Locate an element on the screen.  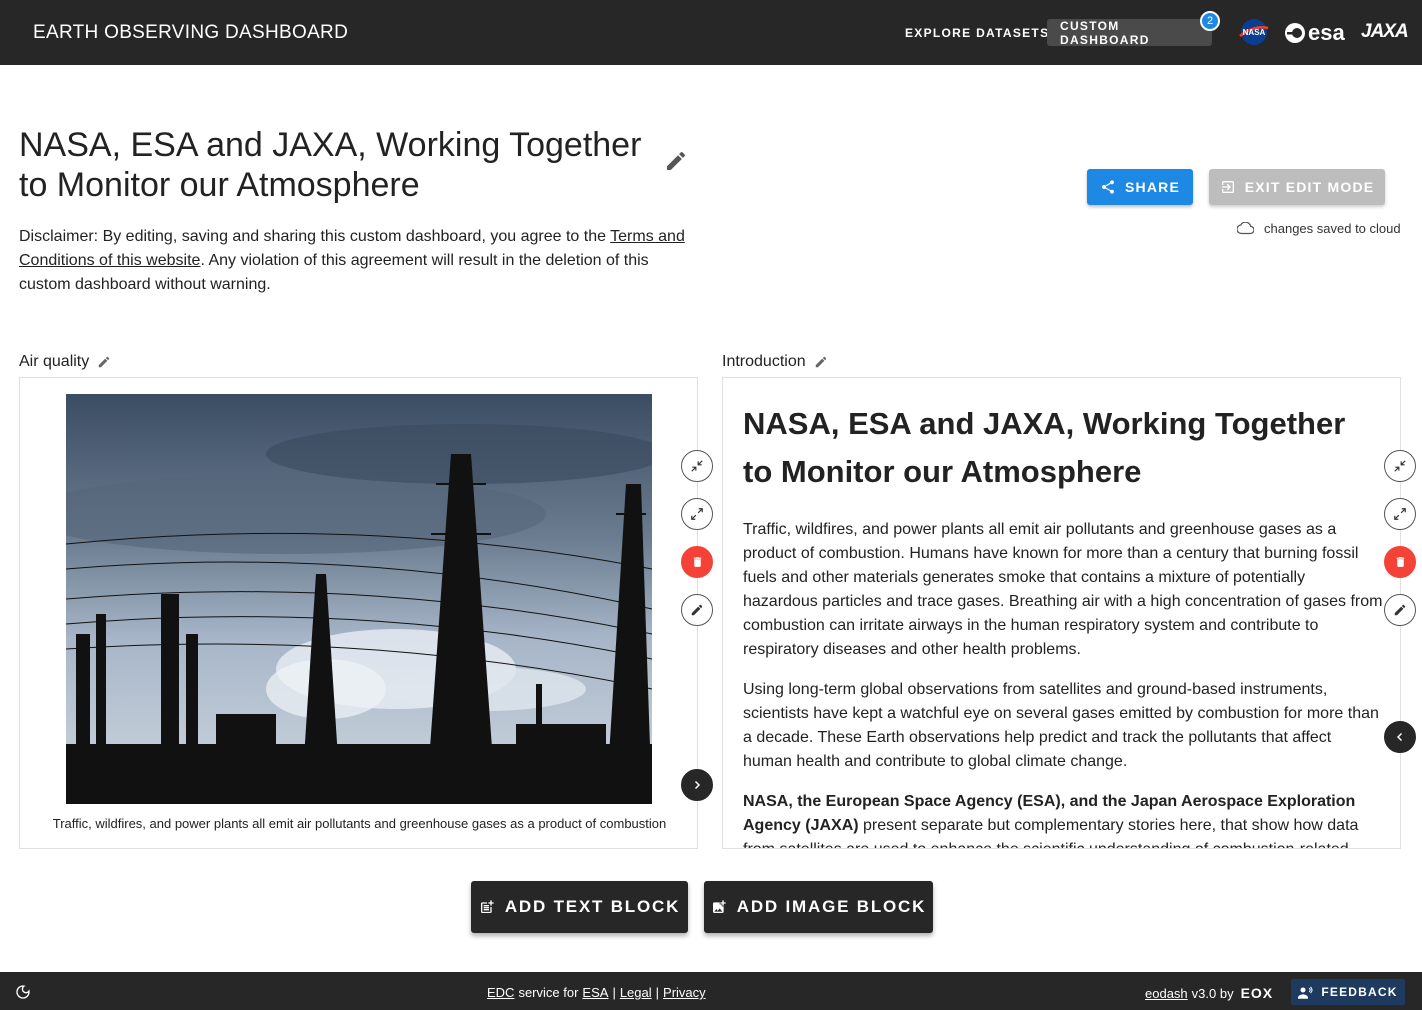
esa-logo: esa is located at coordinates (1314, 33).